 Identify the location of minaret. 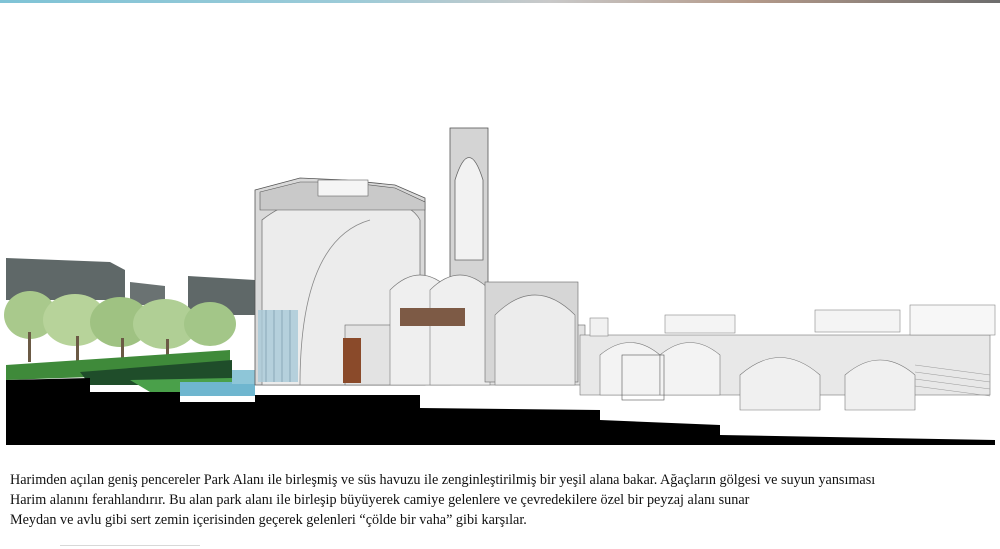
(469, 208).